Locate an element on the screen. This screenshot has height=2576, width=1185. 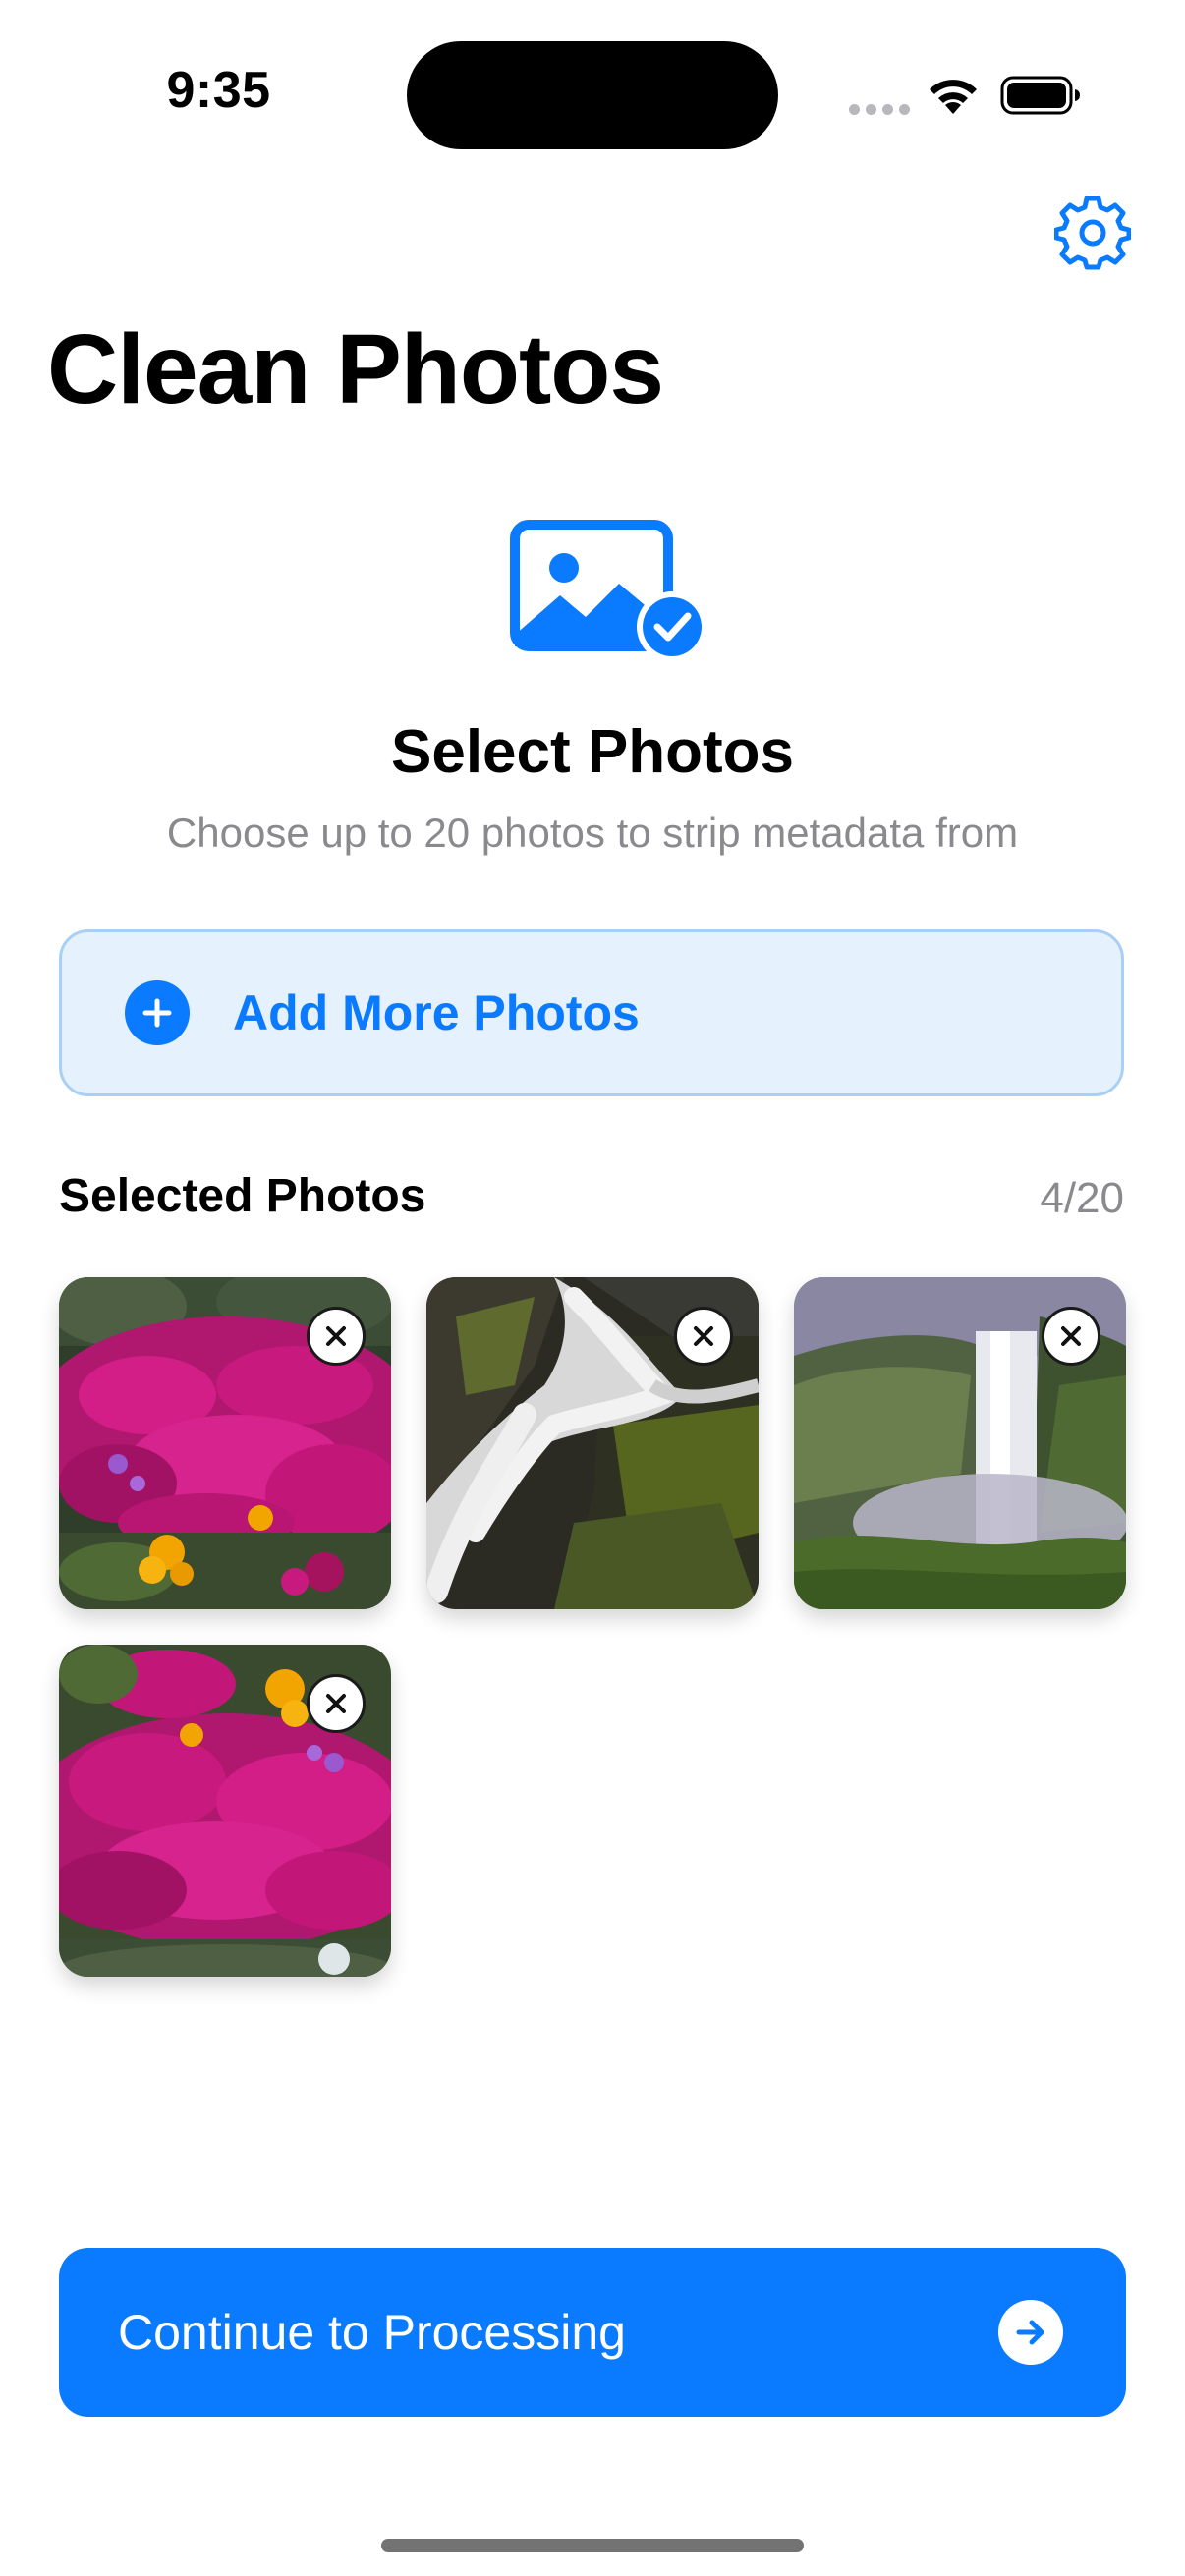
home-indicator is located at coordinates (592, 2545).